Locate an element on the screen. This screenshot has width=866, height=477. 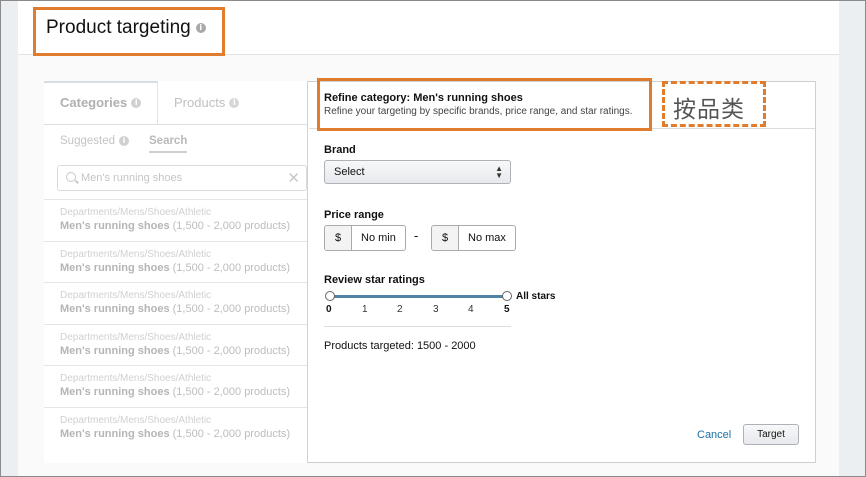
rating-tick: 3 is located at coordinates (436, 309).